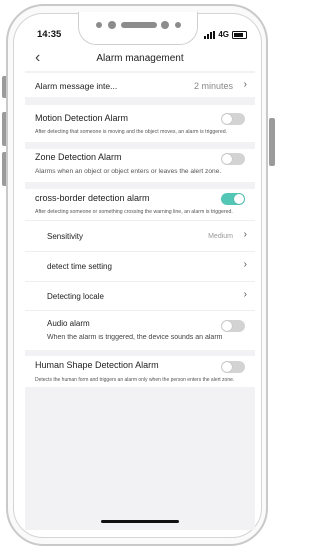  I want to click on signal-icon, so click(210, 34).